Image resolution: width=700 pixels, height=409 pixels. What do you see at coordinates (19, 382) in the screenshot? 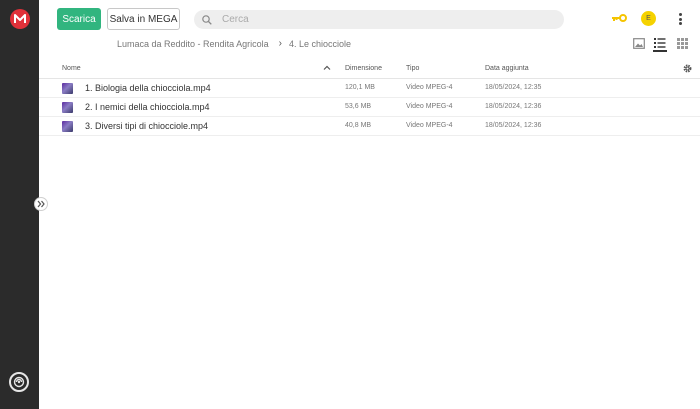
I see `transfer-manager-icon` at bounding box center [19, 382].